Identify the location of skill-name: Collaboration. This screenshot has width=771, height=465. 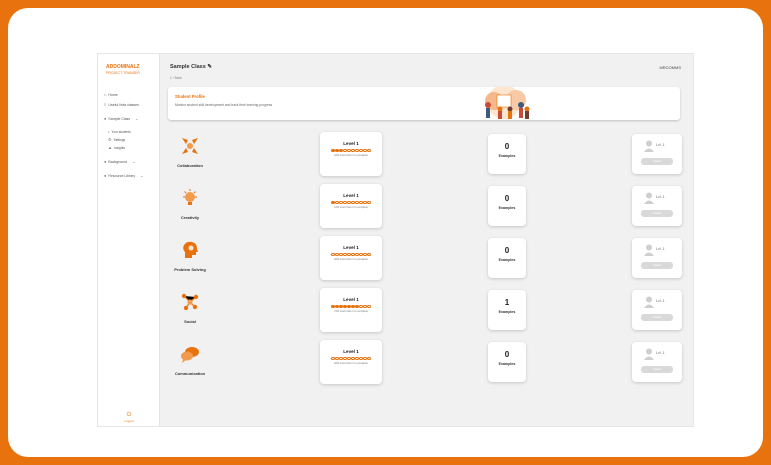
(190, 165).